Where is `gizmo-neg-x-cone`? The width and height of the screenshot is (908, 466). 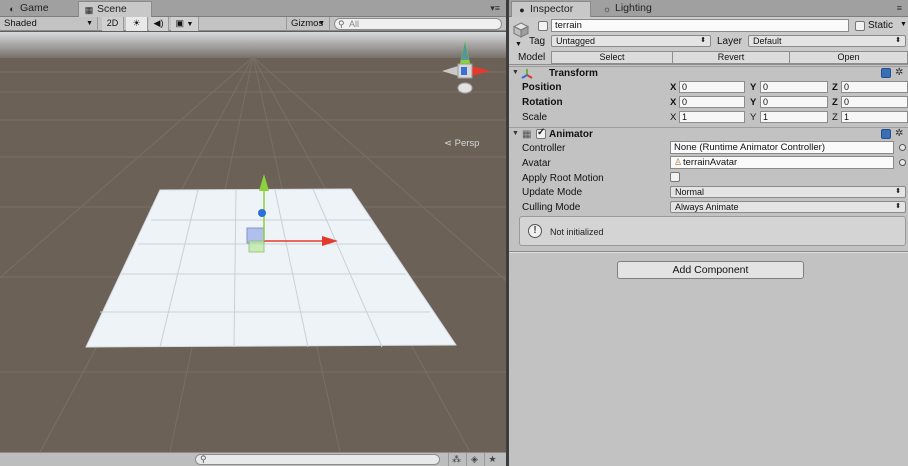 gizmo-neg-x-cone is located at coordinates (450, 71).